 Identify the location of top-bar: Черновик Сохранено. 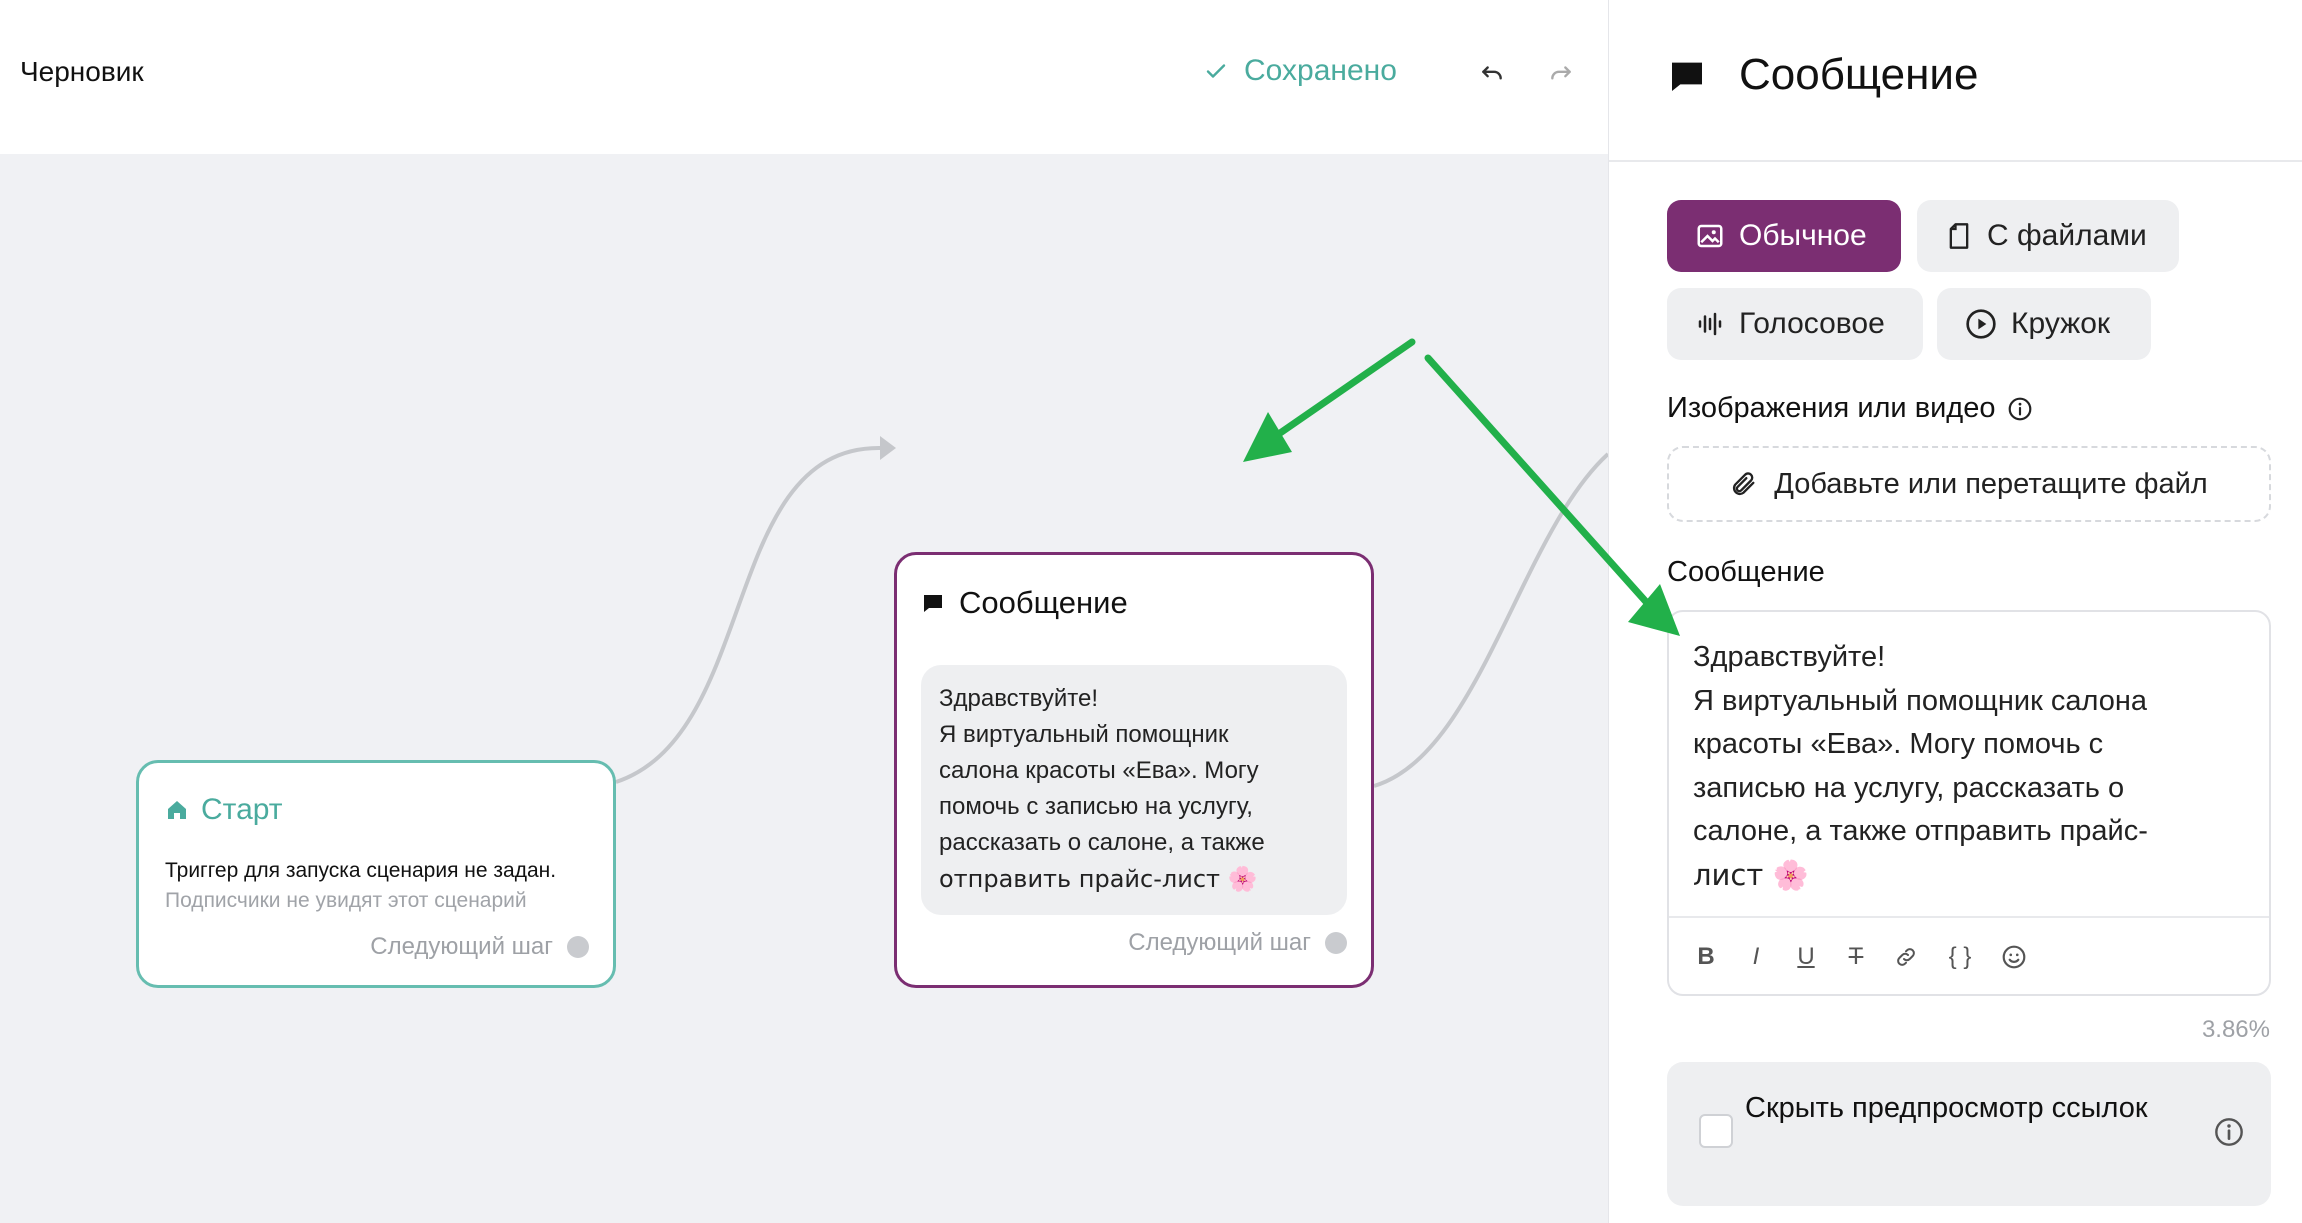
(804, 77).